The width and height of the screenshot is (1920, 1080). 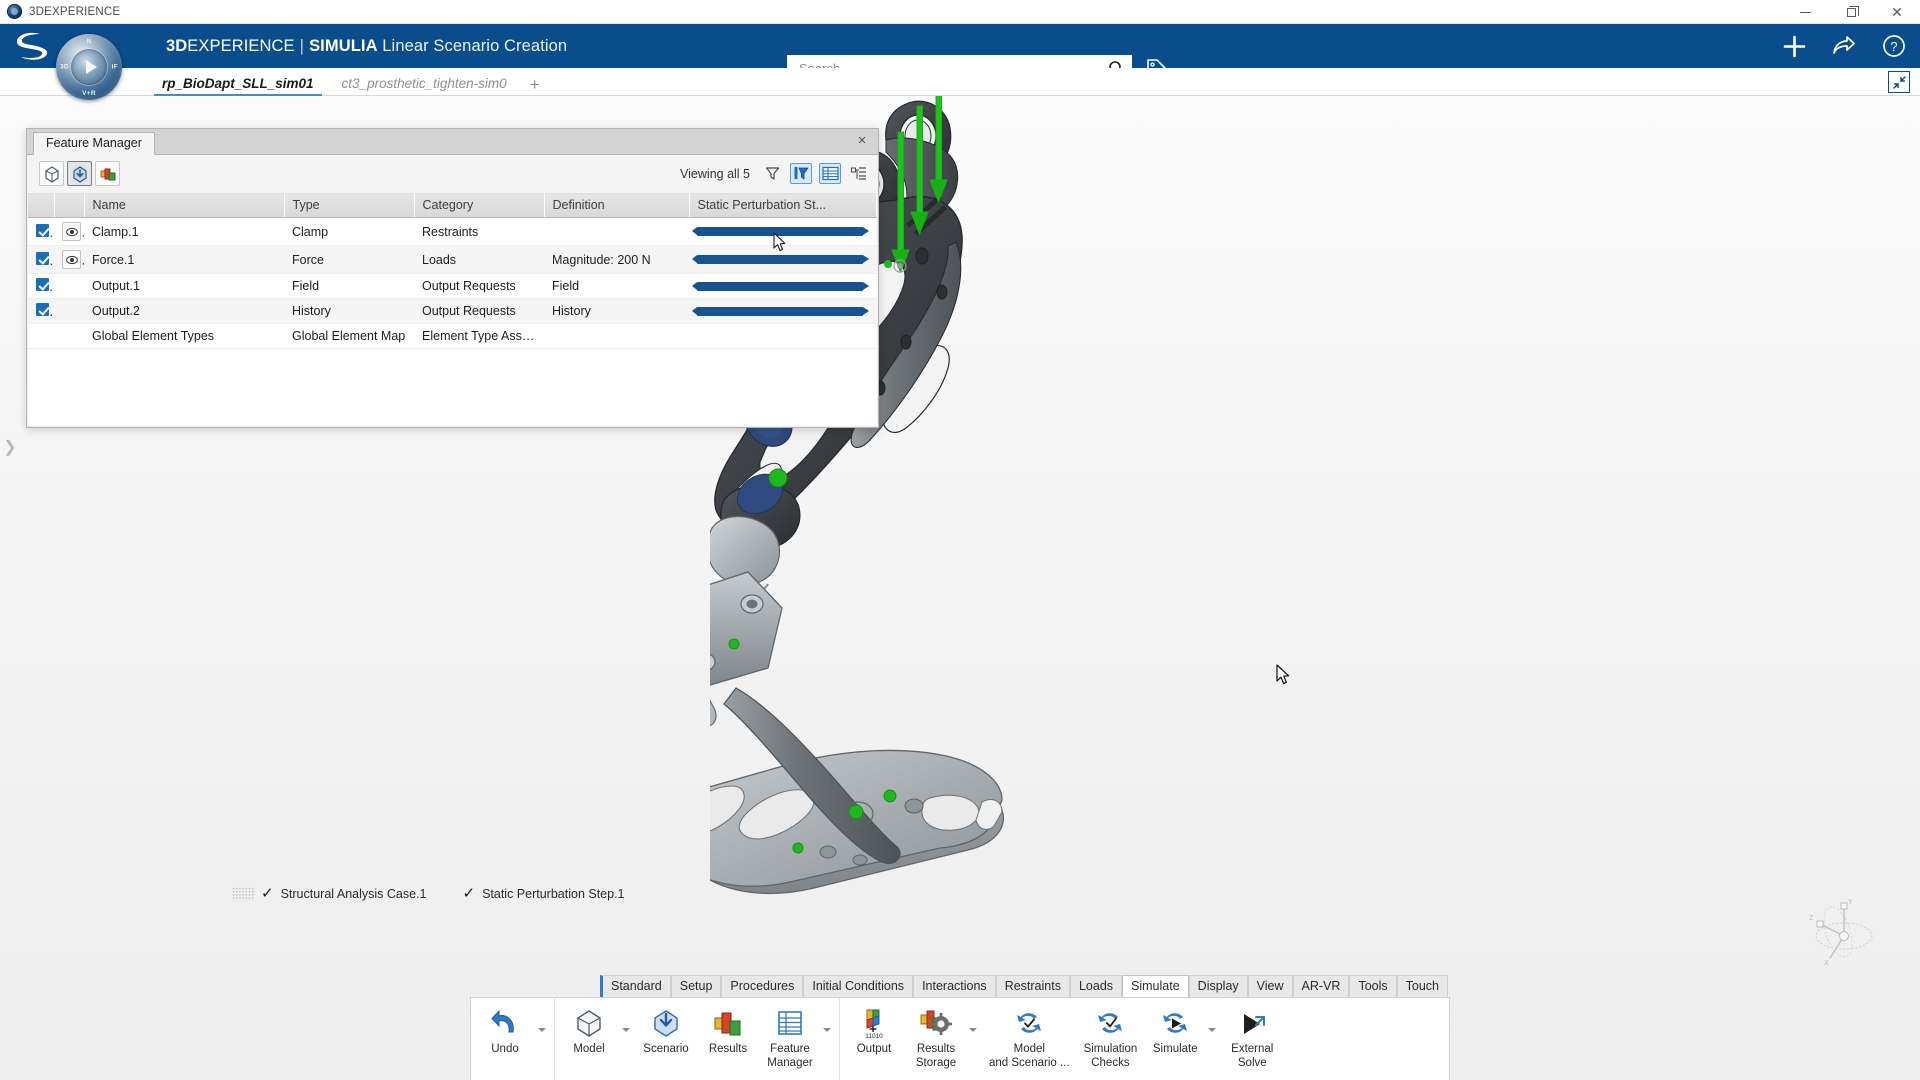 I want to click on tab-rp-biodapt-sll-sim01: rp_BioDapt_SLL_sim01, so click(x=238, y=85).